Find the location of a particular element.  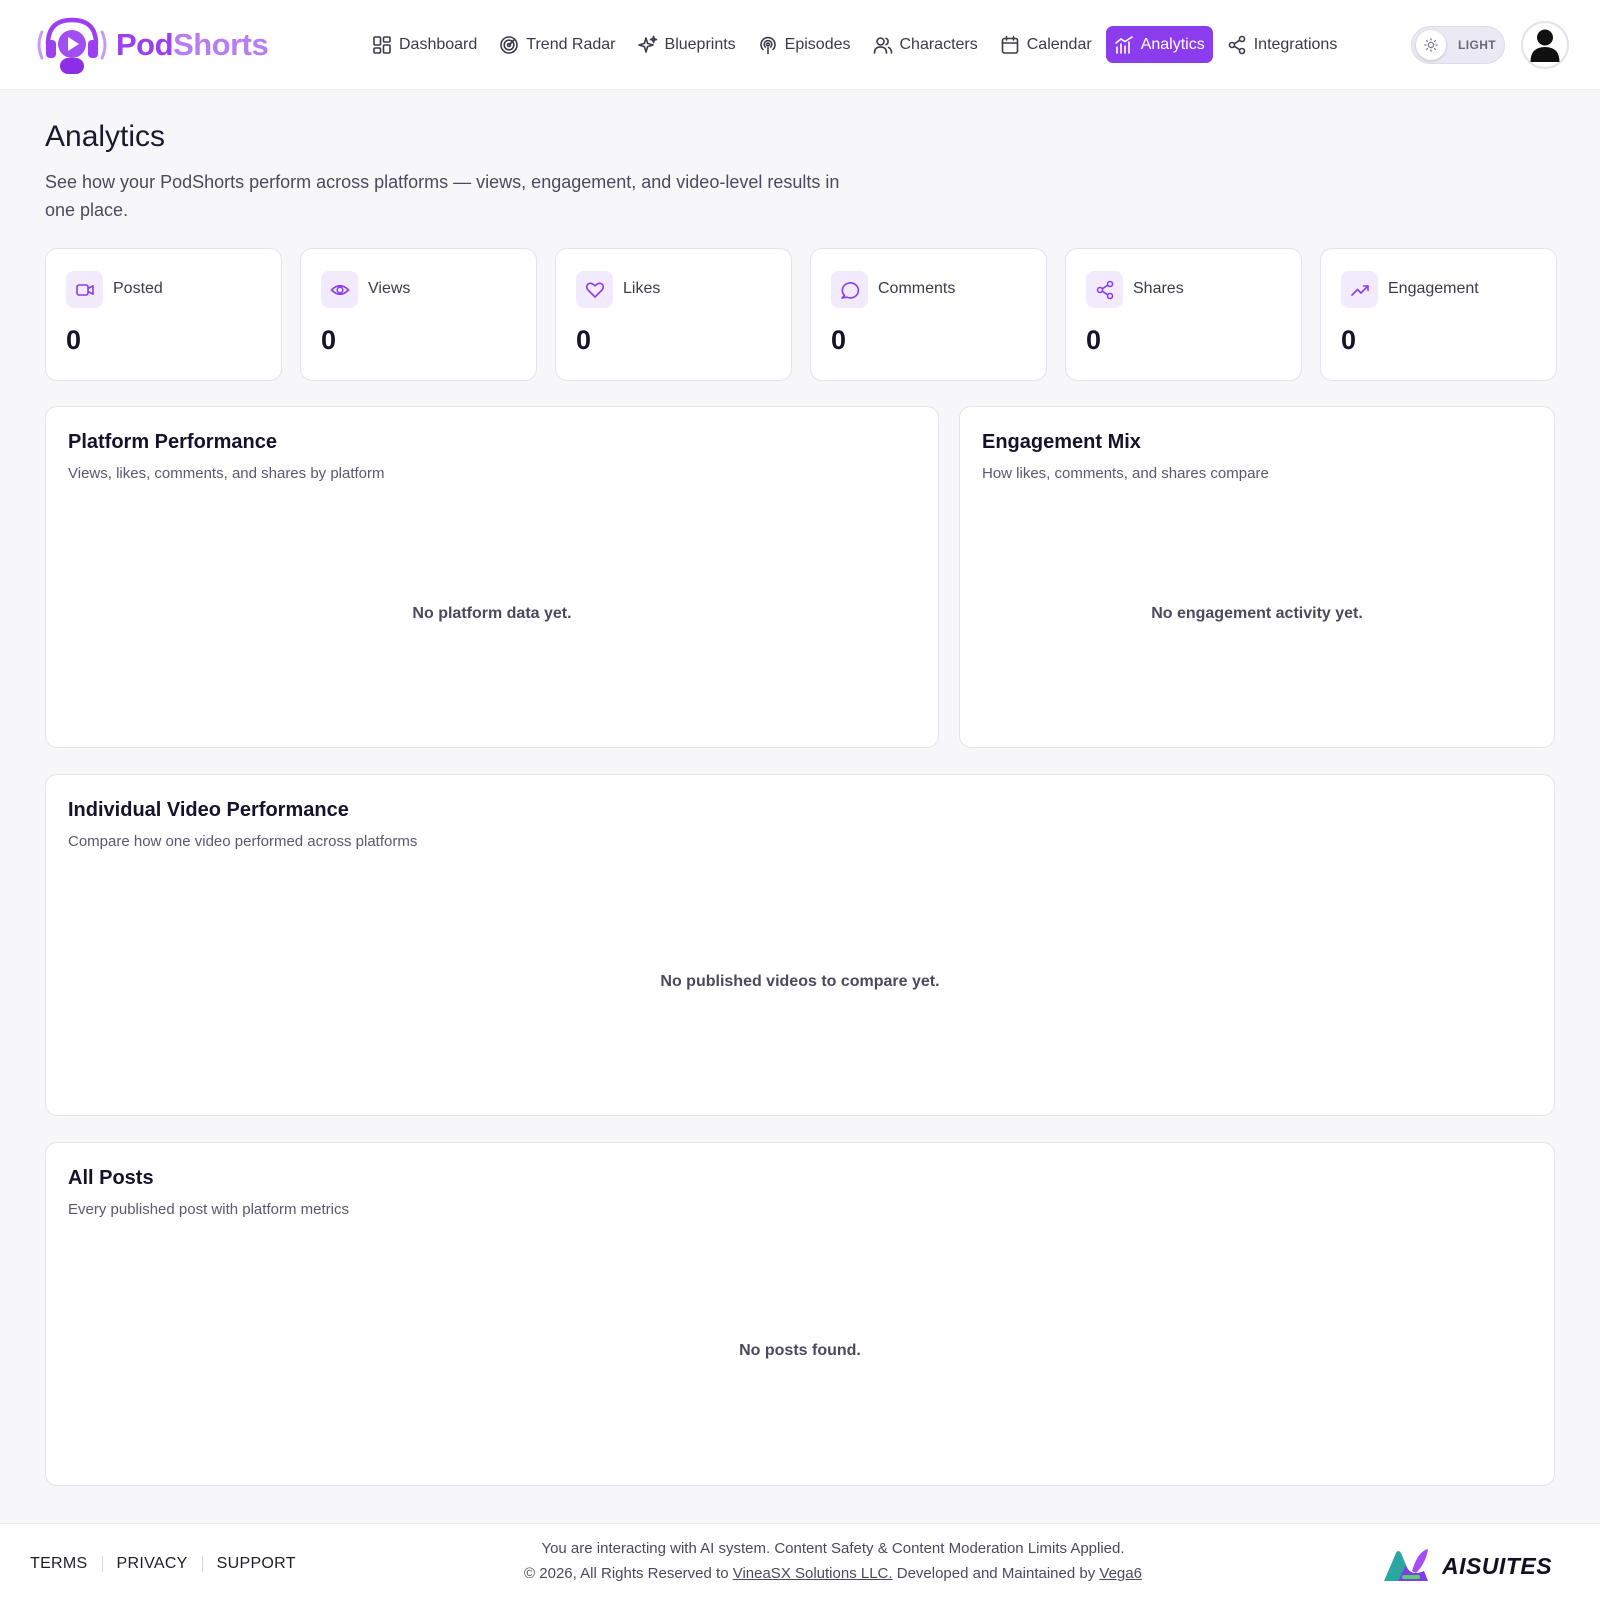

nav-analytics: Analytics is located at coordinates (1159, 44).